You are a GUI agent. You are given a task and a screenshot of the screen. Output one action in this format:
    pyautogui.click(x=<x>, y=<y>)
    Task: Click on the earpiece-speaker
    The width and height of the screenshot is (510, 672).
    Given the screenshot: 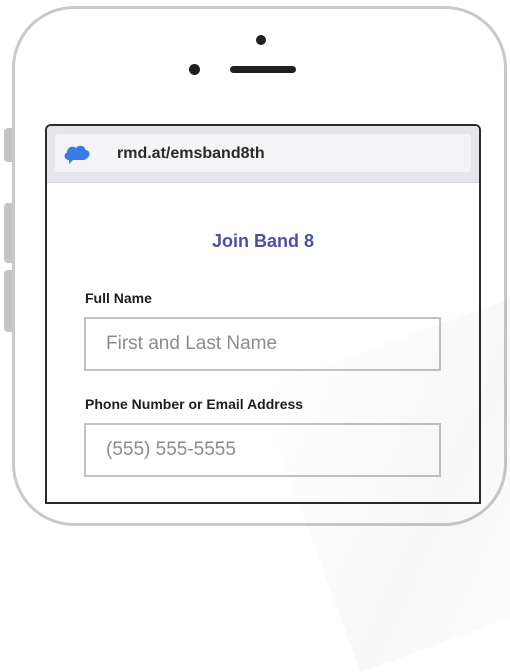 What is the action you would take?
    pyautogui.click(x=263, y=69)
    